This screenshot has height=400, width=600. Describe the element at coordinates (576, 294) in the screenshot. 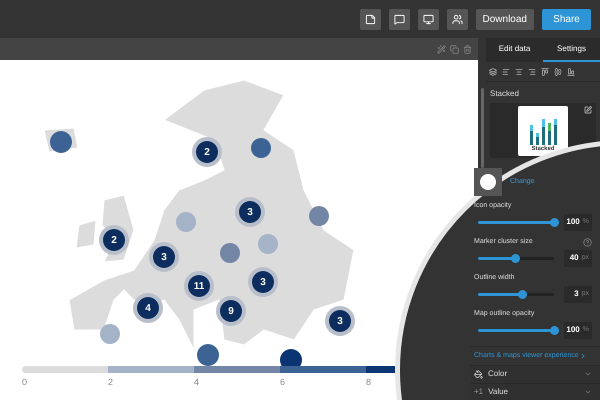

I see `value-text: 3` at that location.